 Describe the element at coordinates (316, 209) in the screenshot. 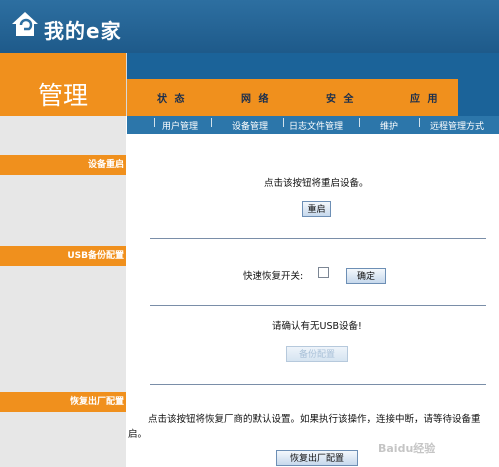

I see `restart-button: 重启` at that location.